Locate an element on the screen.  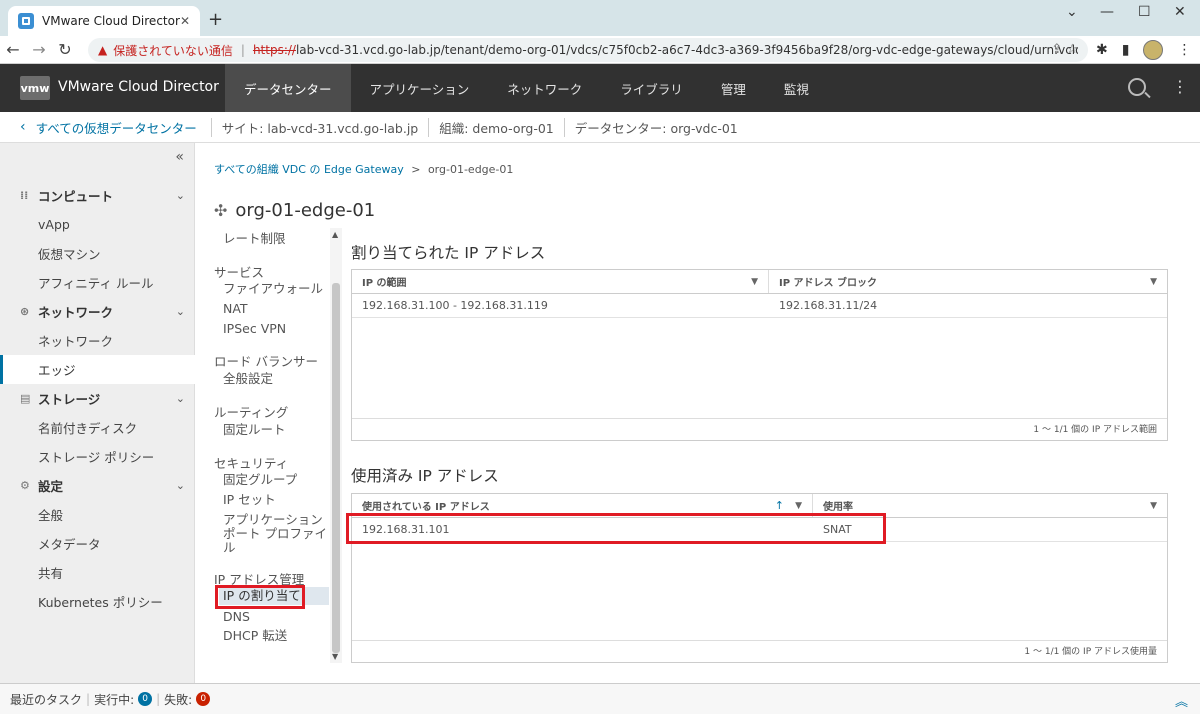
nav-group-compute: ⁞⁞ コンピュート ⌄ is located at coordinates (97, 195).